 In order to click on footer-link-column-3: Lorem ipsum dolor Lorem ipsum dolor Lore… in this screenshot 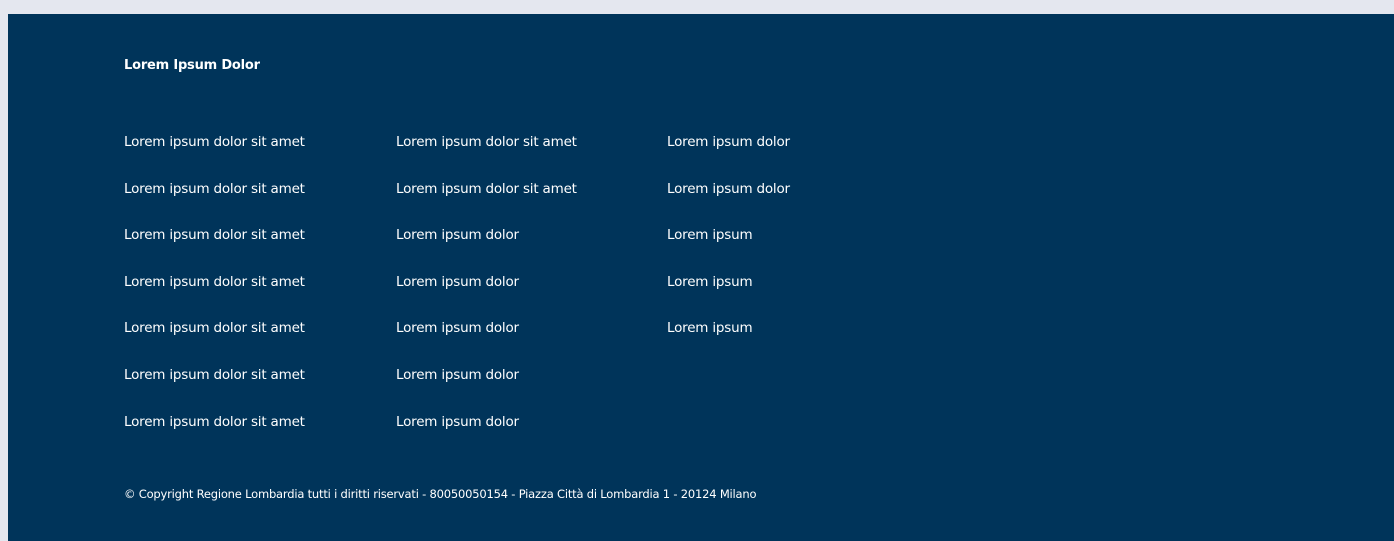, I will do `click(728, 249)`.